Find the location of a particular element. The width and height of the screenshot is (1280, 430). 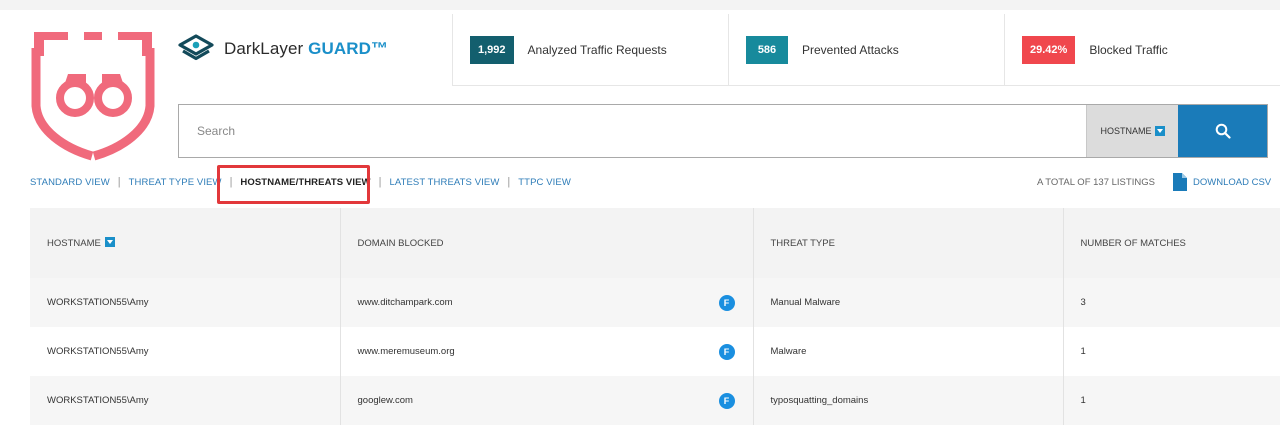

search-input is located at coordinates (632, 131).